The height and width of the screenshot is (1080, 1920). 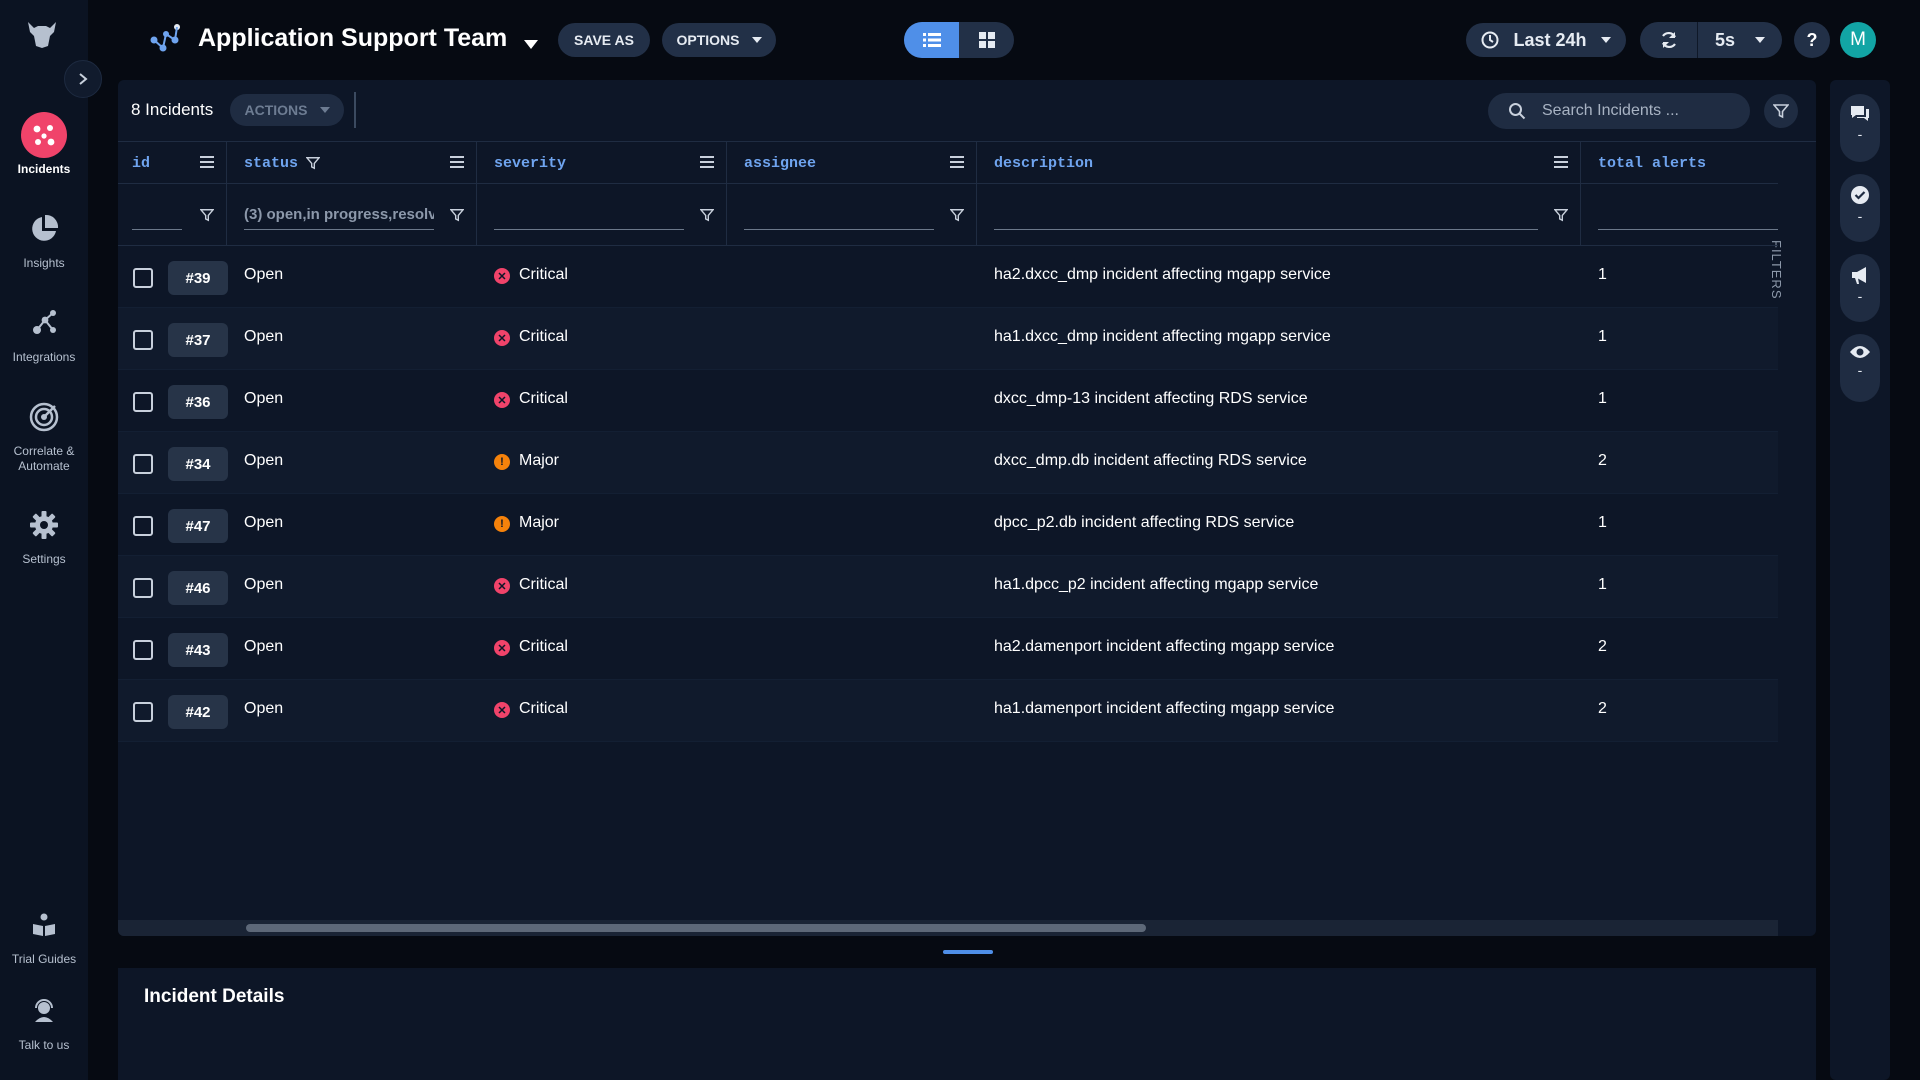 What do you see at coordinates (1781, 111) in the screenshot?
I see `filter-button` at bounding box center [1781, 111].